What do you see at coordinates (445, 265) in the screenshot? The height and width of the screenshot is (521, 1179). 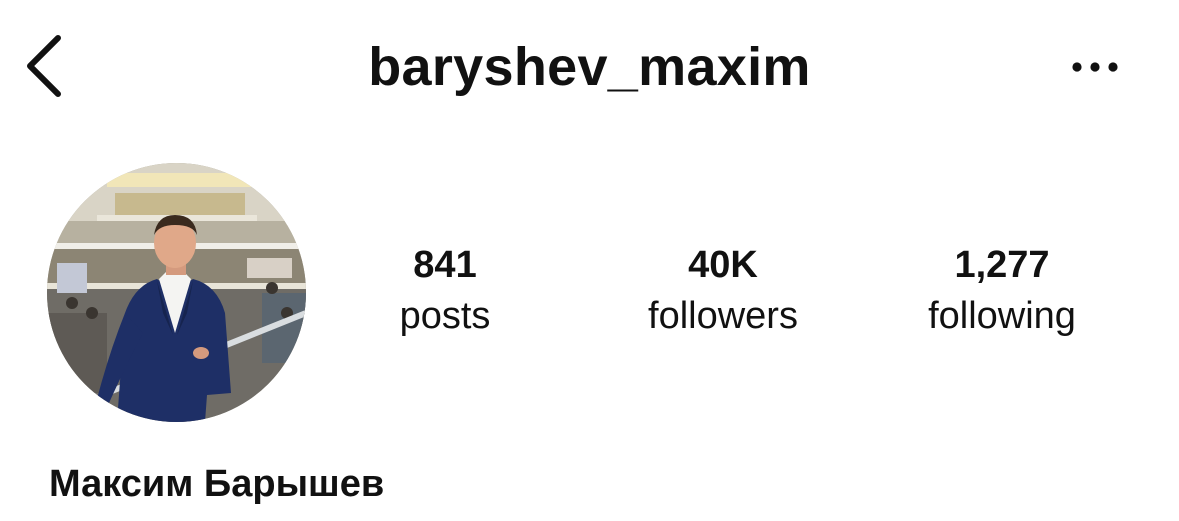 I see `posts-count: 841` at bounding box center [445, 265].